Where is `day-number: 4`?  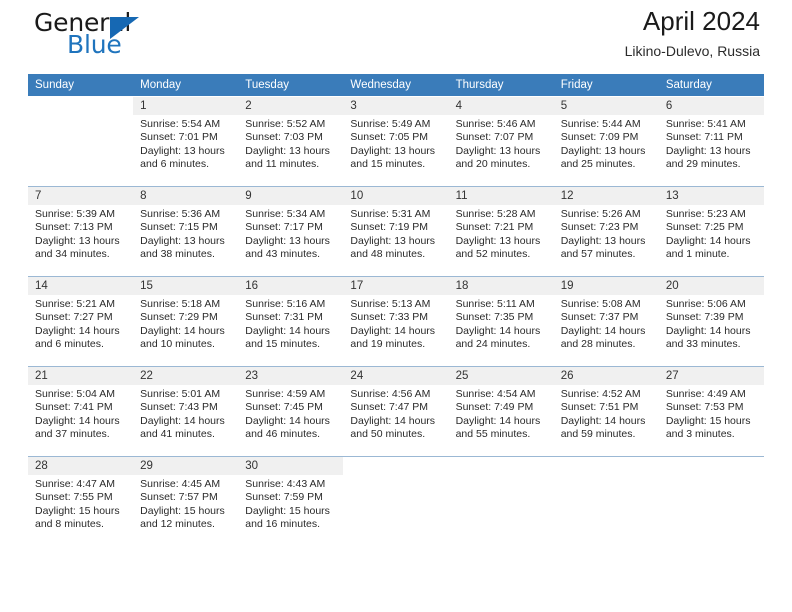 day-number: 4 is located at coordinates (501, 106).